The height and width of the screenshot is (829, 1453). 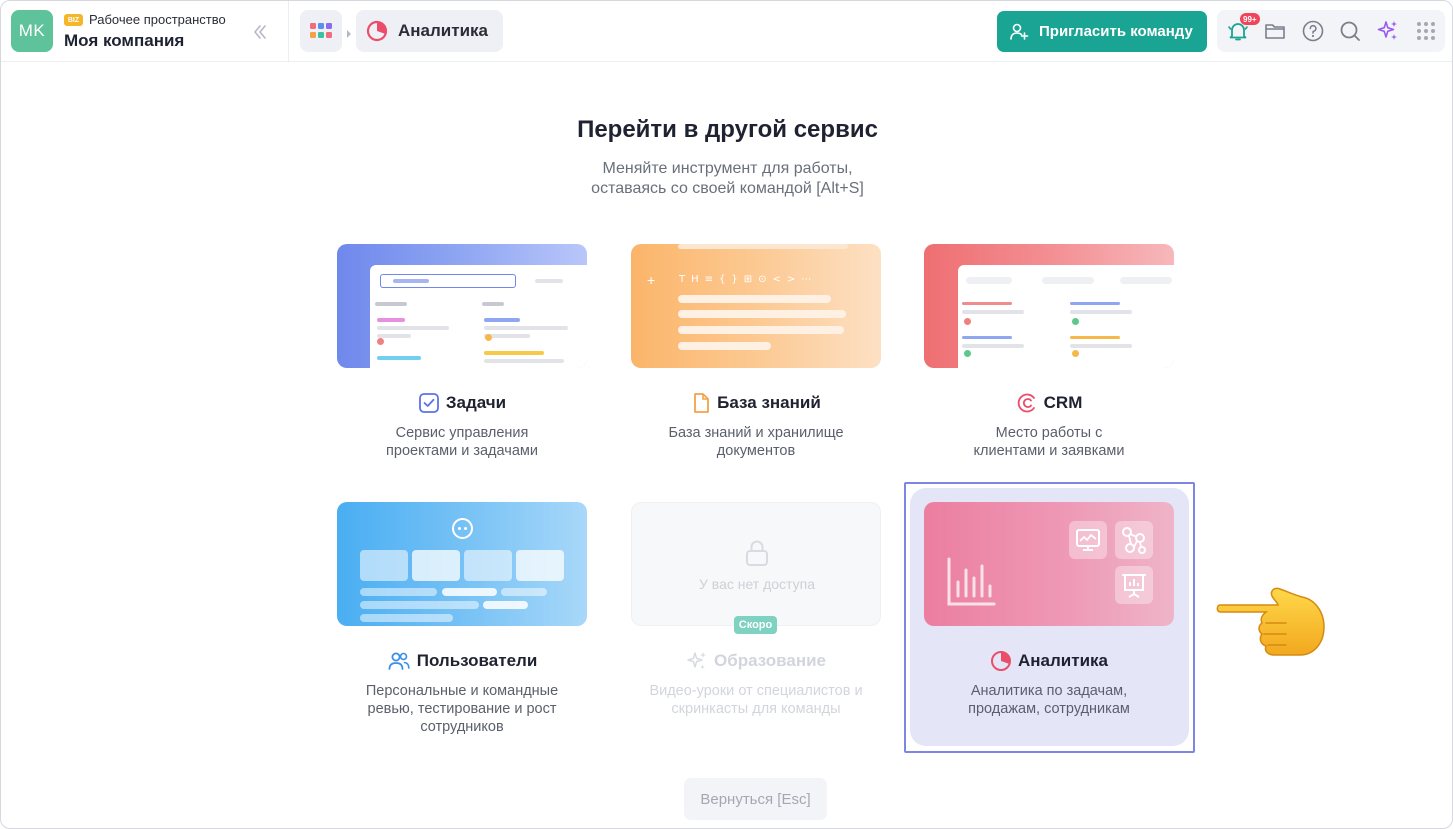 What do you see at coordinates (756, 433) in the screenshot?
I see `desc-line: База знаний и хранилище` at bounding box center [756, 433].